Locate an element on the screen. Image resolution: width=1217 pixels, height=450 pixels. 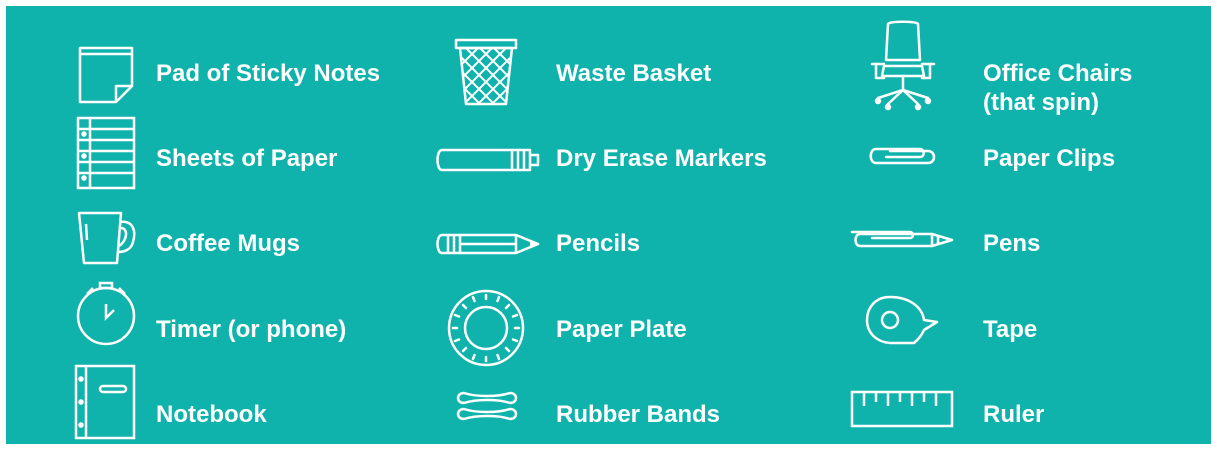
item-label: Paper Plate is located at coordinates (621, 329).